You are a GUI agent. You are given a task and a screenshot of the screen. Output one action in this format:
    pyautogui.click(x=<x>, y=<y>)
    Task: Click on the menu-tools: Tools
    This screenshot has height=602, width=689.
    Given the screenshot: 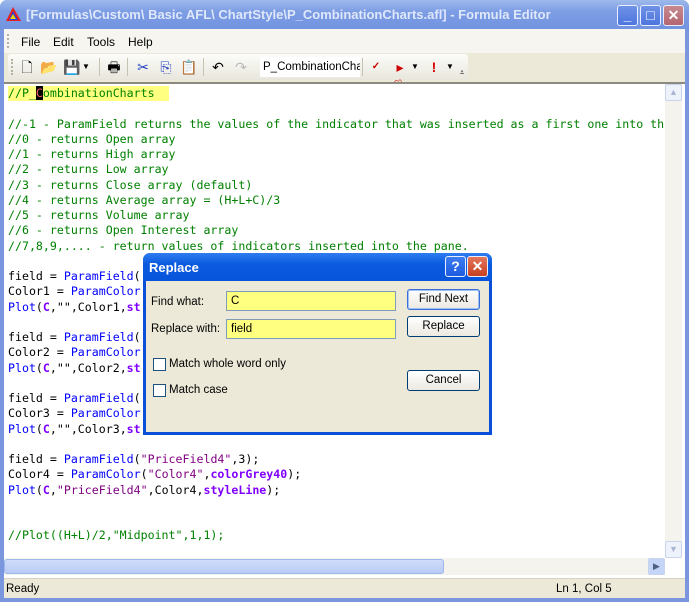 What is the action you would take?
    pyautogui.click(x=101, y=42)
    